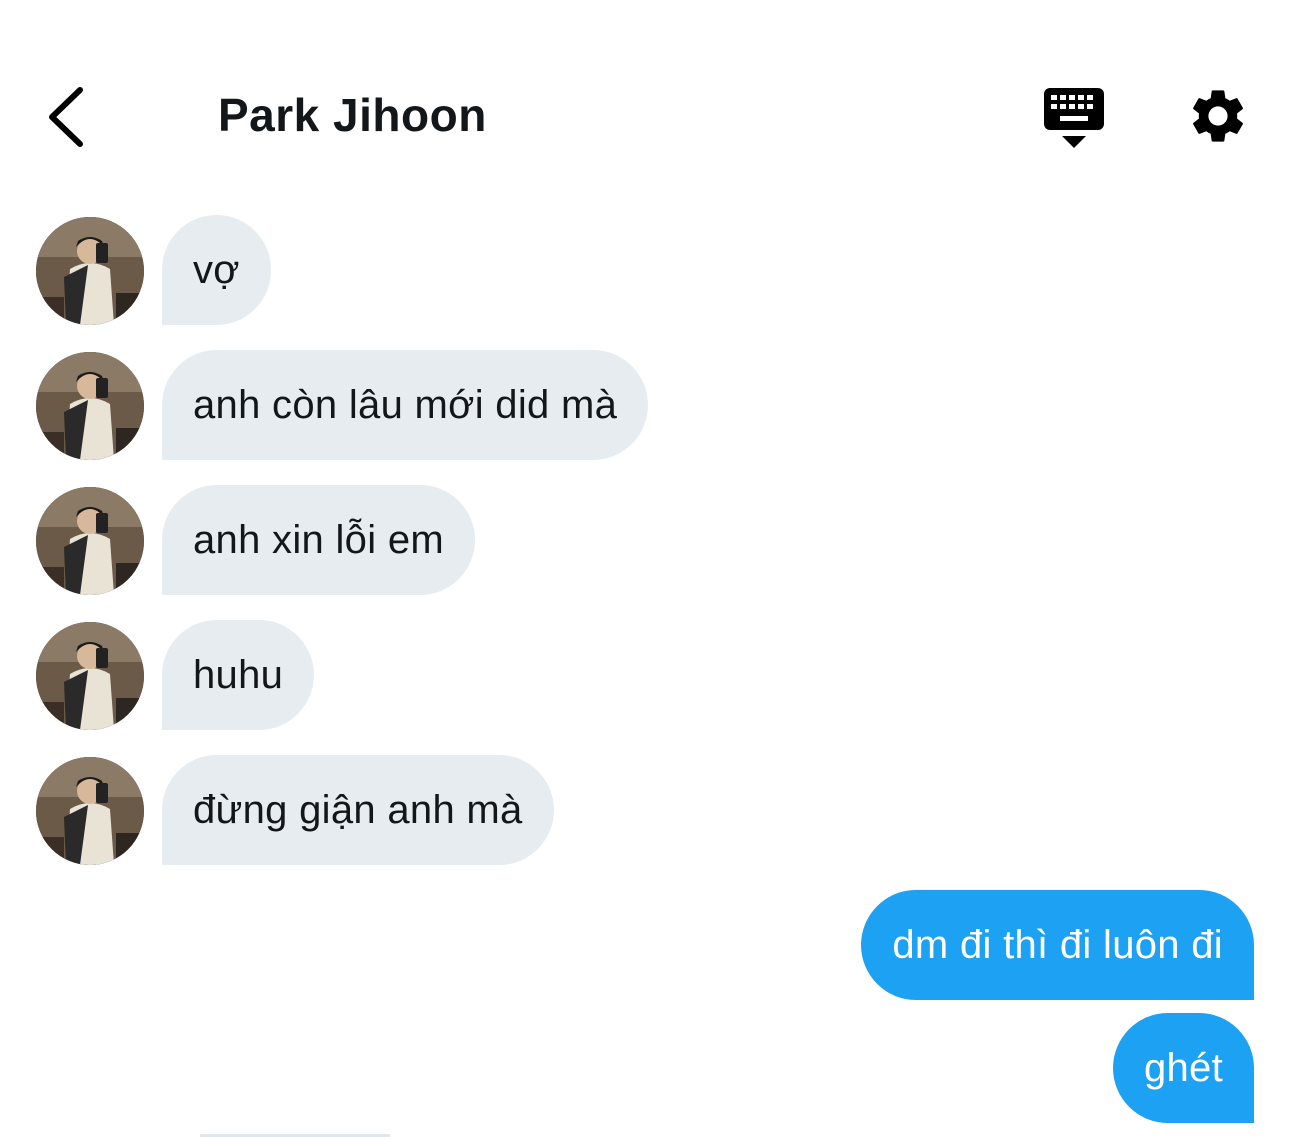 The image size is (1290, 1137). I want to click on received-message-bubble: đừng giận anh mà, so click(358, 810).